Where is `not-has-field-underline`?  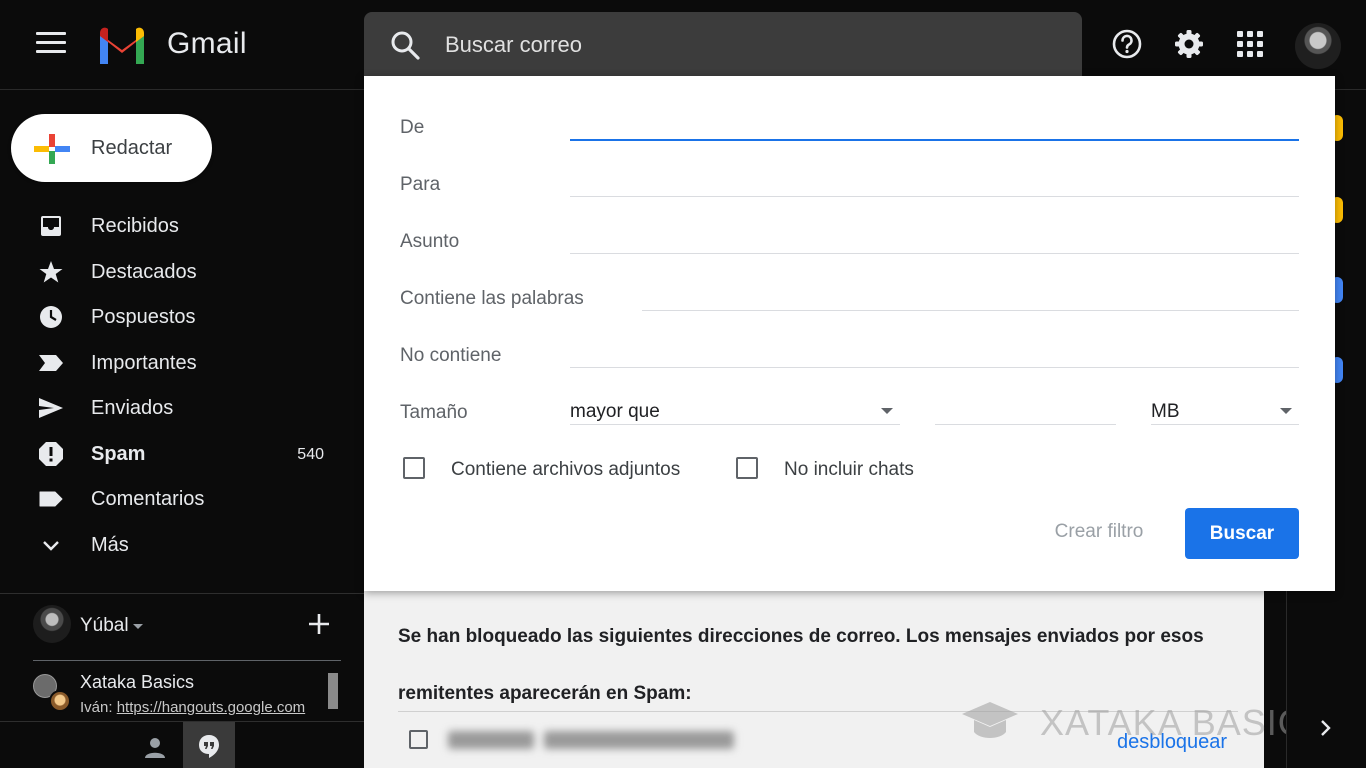
not-has-field-underline is located at coordinates (934, 367).